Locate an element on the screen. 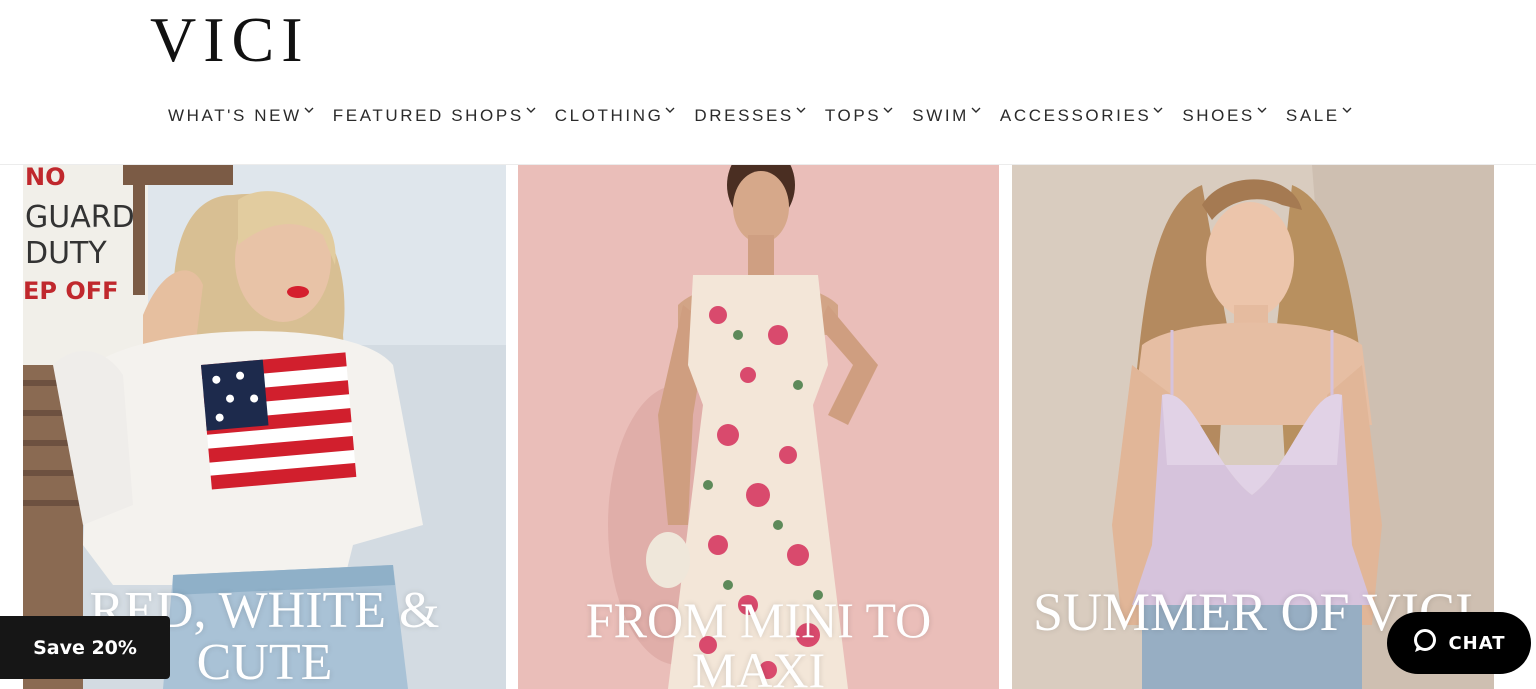 The image size is (1536, 689). nav-item-label: TOPS is located at coordinates (853, 115).